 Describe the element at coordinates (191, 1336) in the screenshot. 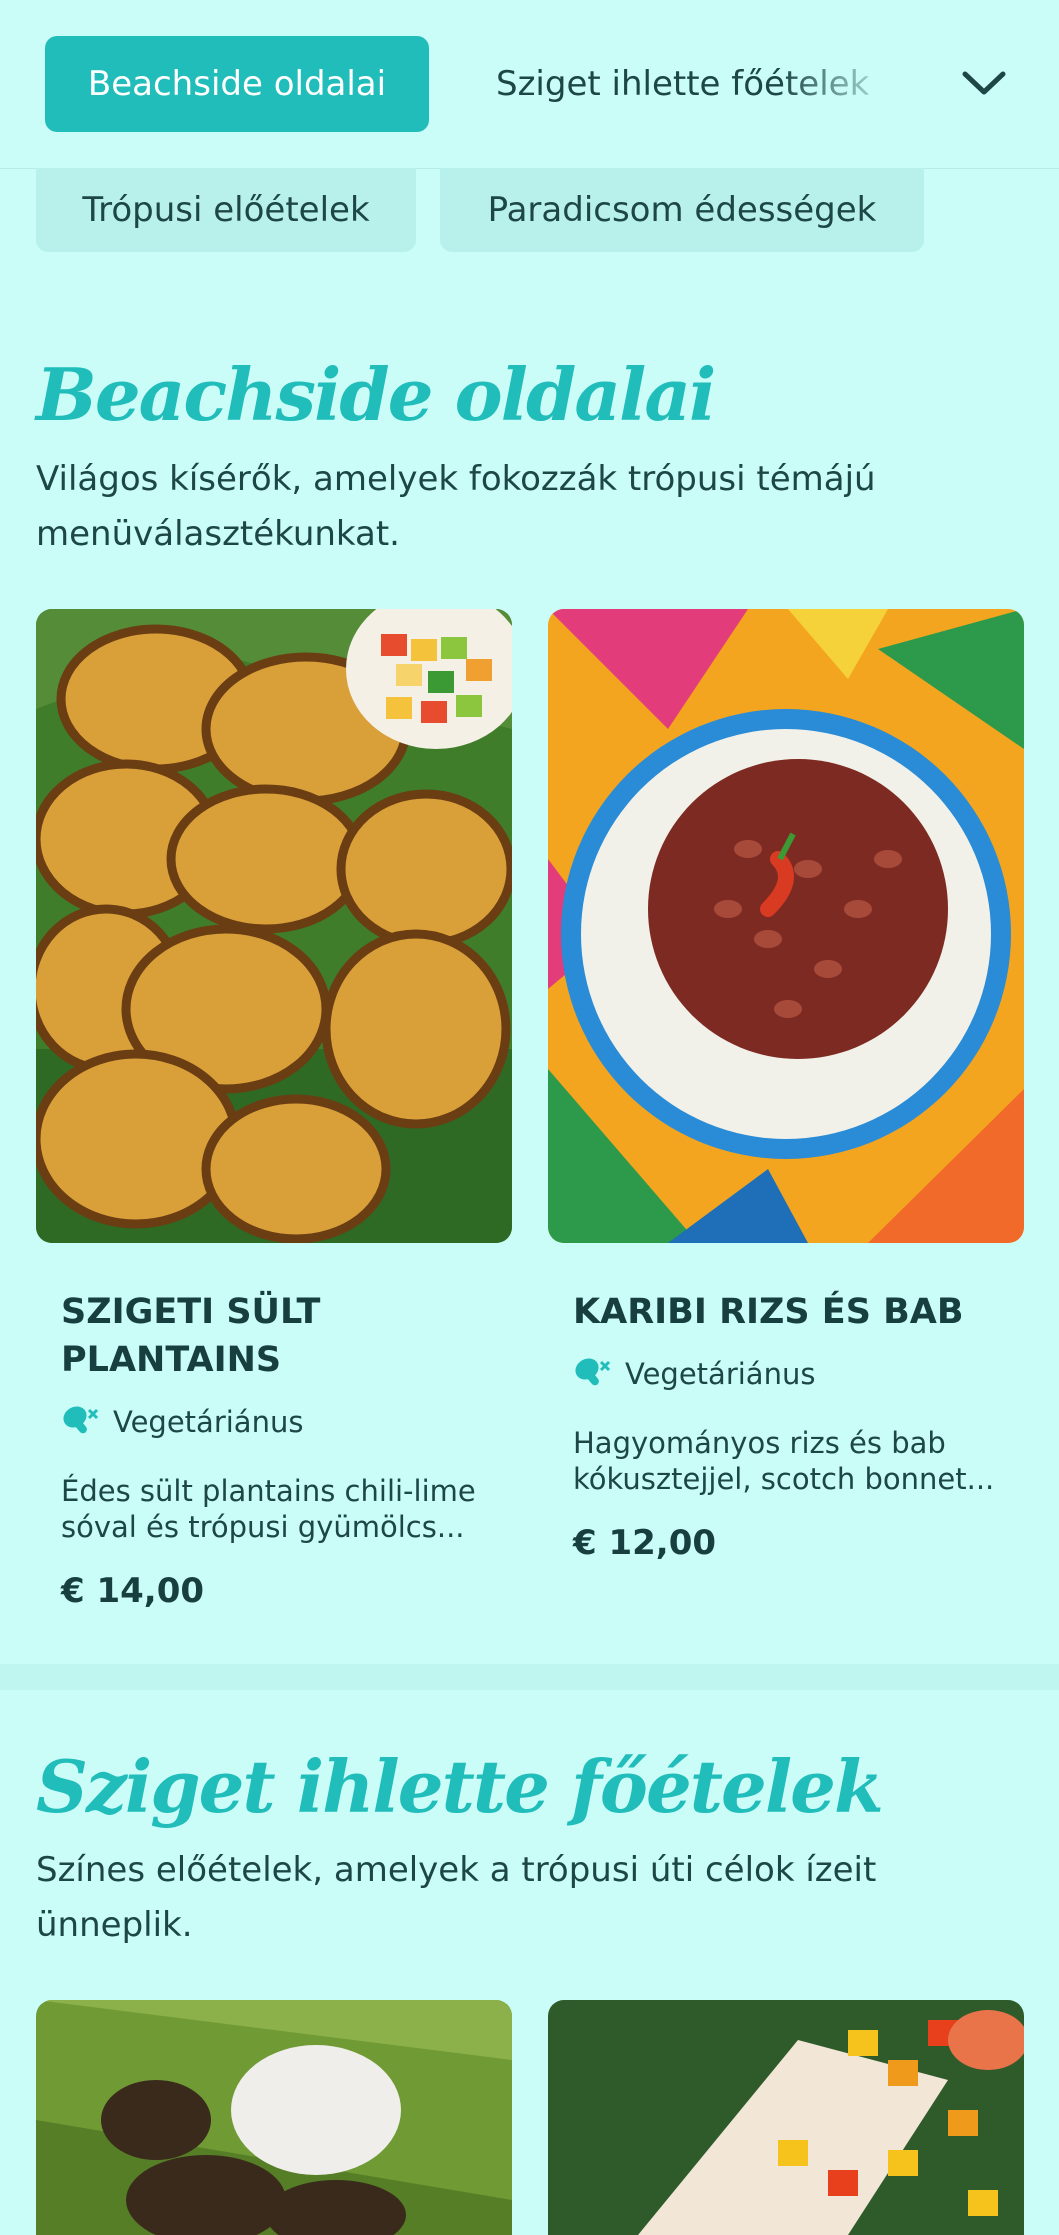

I see `menu-item-name: SZIGETI SÜLT PLANTAINS` at that location.